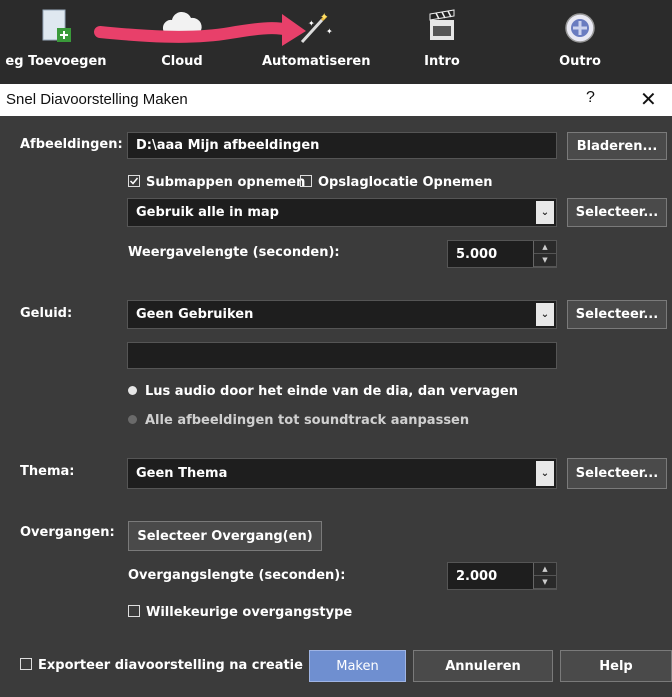 The height and width of the screenshot is (697, 672). Describe the element at coordinates (97, 99) in the screenshot. I see `dialog-title: Snel Diavoorstelling Maken` at that location.